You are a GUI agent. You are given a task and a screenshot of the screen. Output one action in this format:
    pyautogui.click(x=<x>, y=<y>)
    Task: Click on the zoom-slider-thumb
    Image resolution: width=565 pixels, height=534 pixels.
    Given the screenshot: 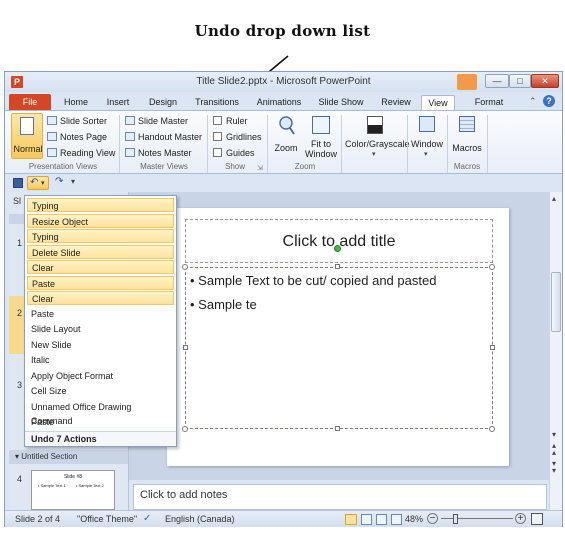 What is the action you would take?
    pyautogui.click(x=455, y=519)
    